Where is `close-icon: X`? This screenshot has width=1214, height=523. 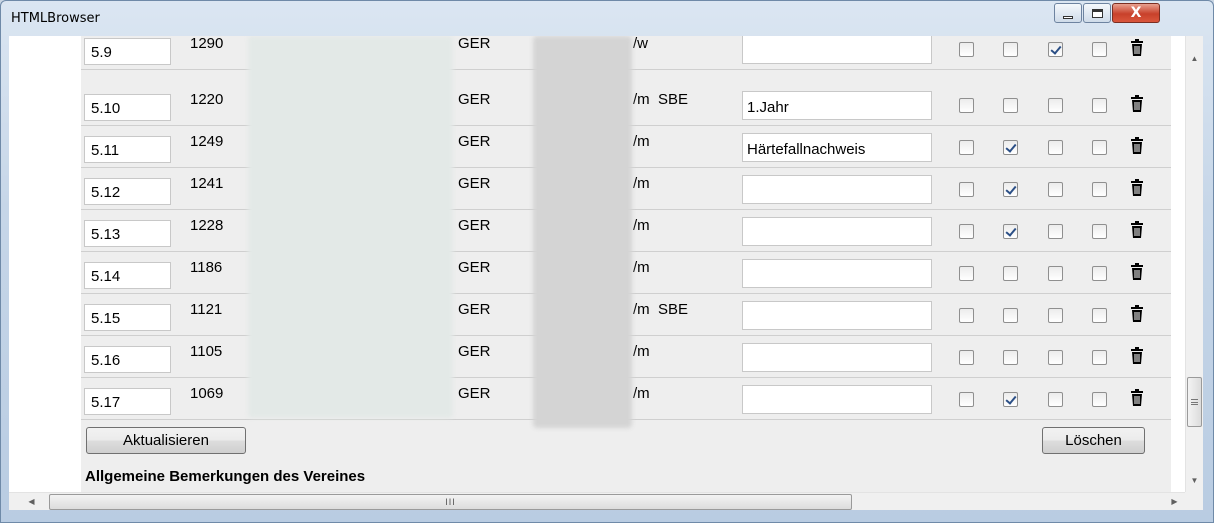 close-icon: X is located at coordinates (1136, 13).